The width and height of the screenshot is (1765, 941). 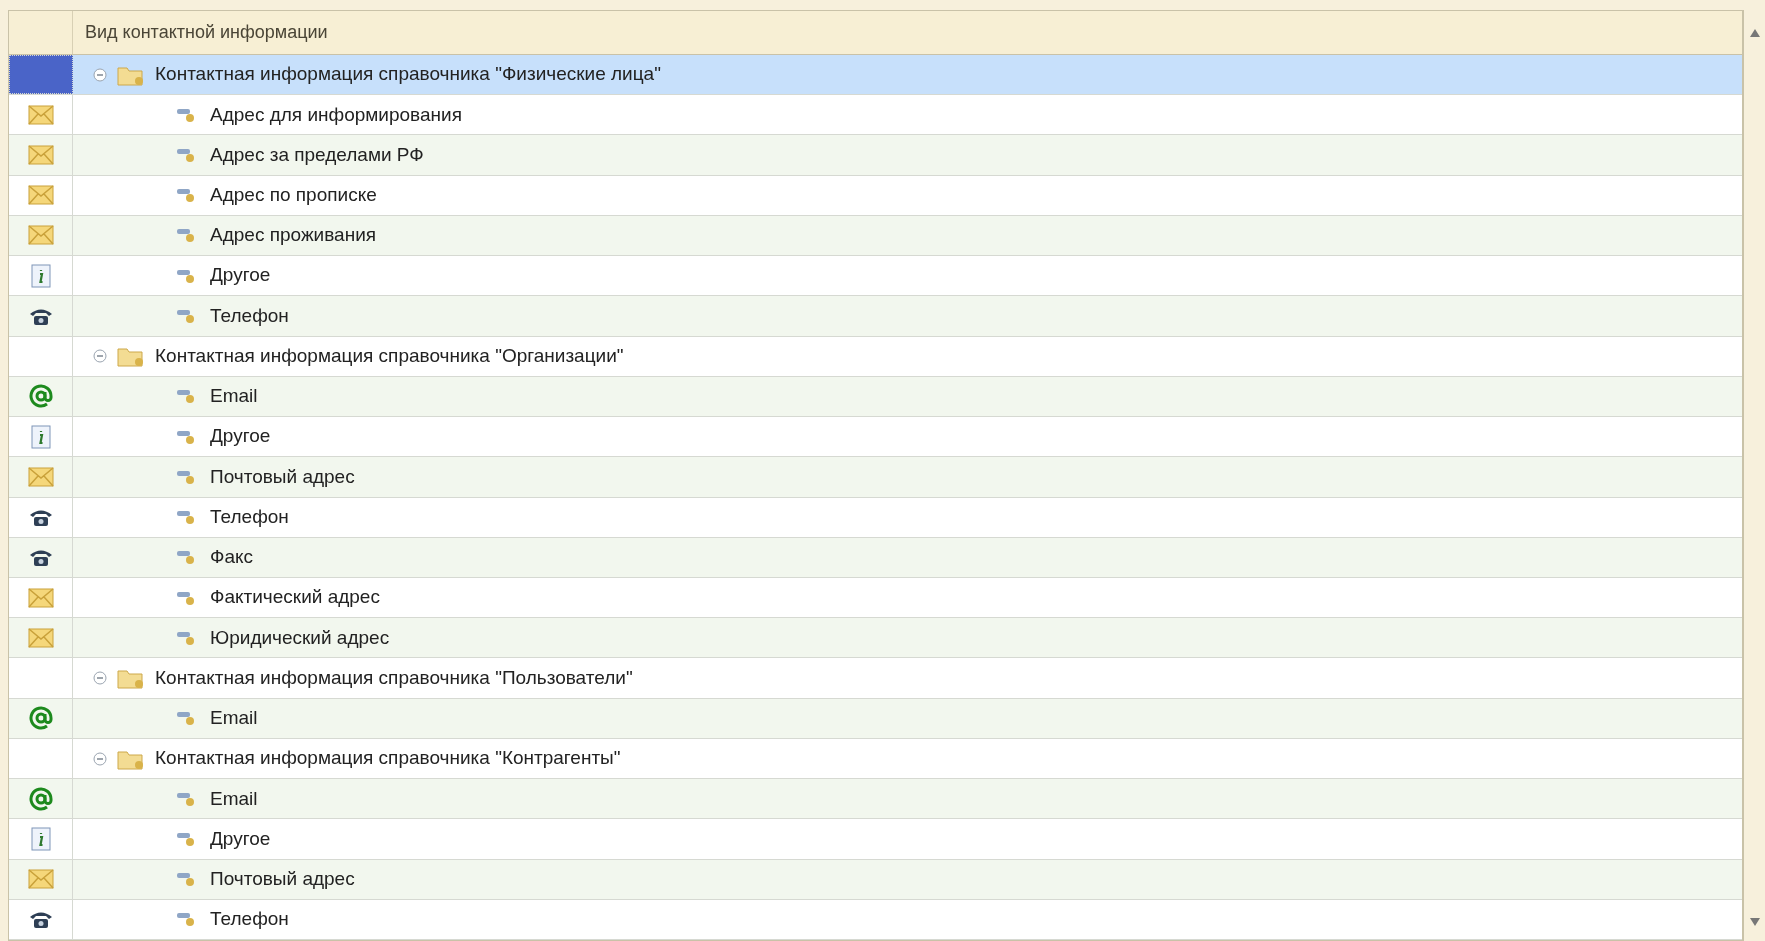 I want to click on item-label: Адрес по прописке, so click(x=293, y=195).